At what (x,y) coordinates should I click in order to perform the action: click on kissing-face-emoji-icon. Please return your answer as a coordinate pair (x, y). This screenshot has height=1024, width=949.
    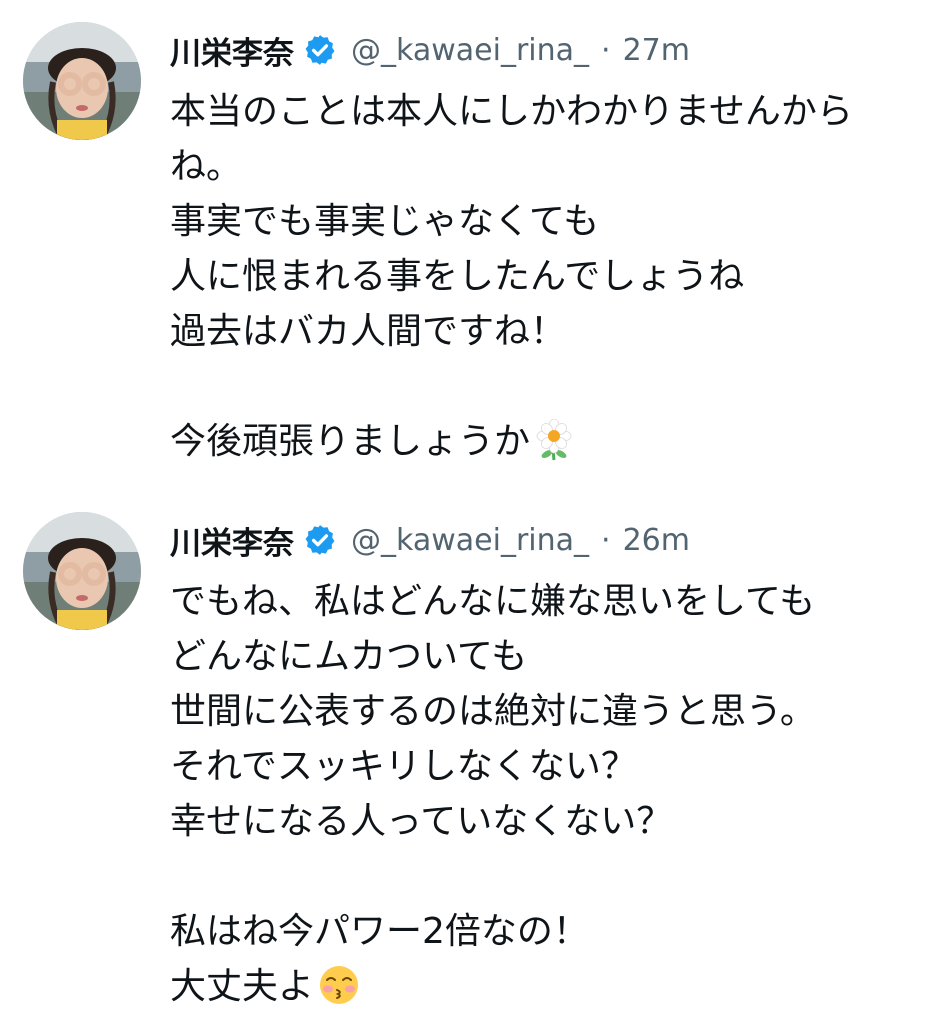
    Looking at the image, I should click on (339, 985).